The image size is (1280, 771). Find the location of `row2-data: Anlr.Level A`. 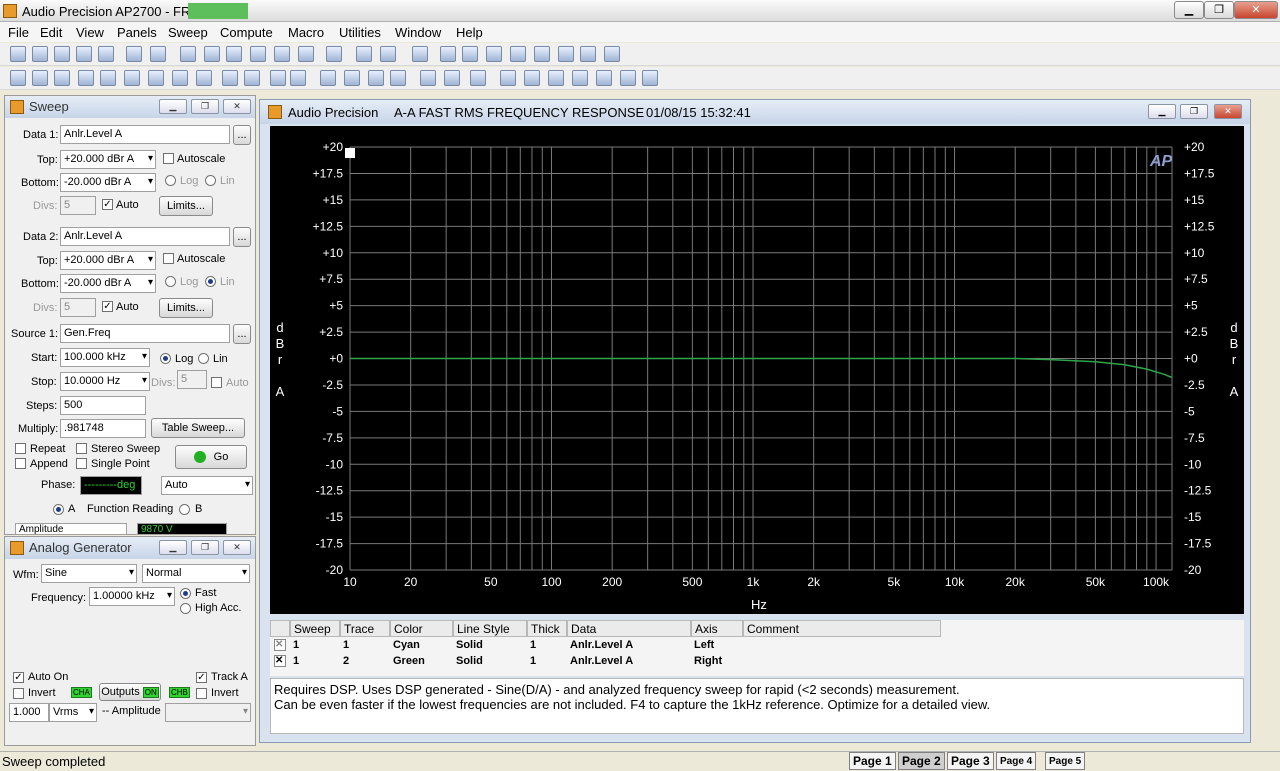

row2-data: Anlr.Level A is located at coordinates (601, 662).